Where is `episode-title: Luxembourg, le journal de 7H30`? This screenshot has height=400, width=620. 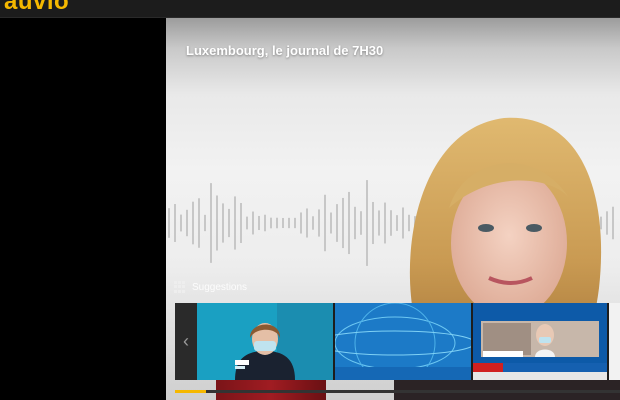 episode-title: Luxembourg, le journal de 7H30 is located at coordinates (285, 50).